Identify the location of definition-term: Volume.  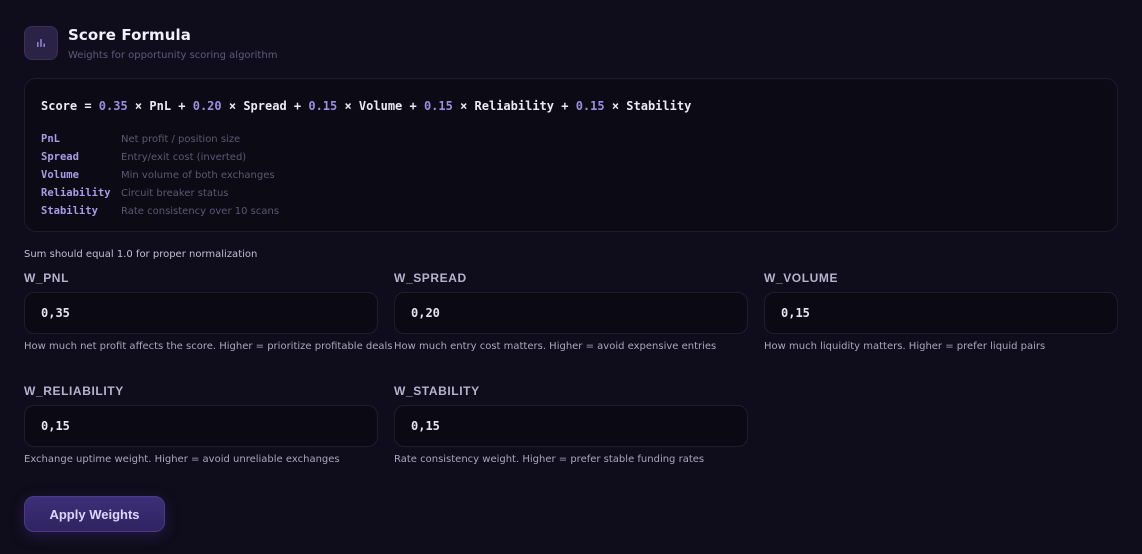
(60, 175).